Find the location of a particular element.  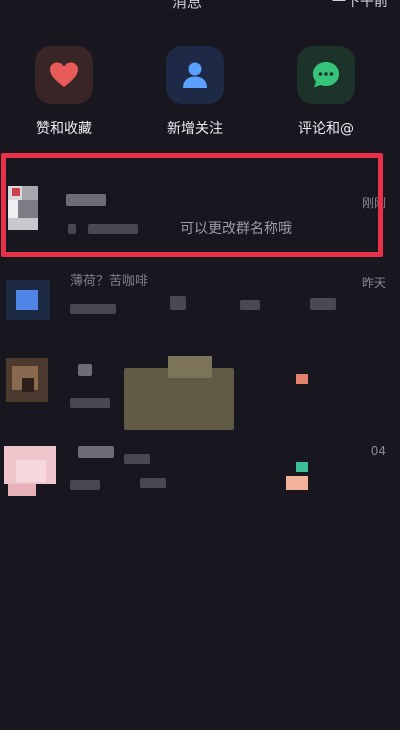

status-header: 消息 一下午前 is located at coordinates (200, 6).